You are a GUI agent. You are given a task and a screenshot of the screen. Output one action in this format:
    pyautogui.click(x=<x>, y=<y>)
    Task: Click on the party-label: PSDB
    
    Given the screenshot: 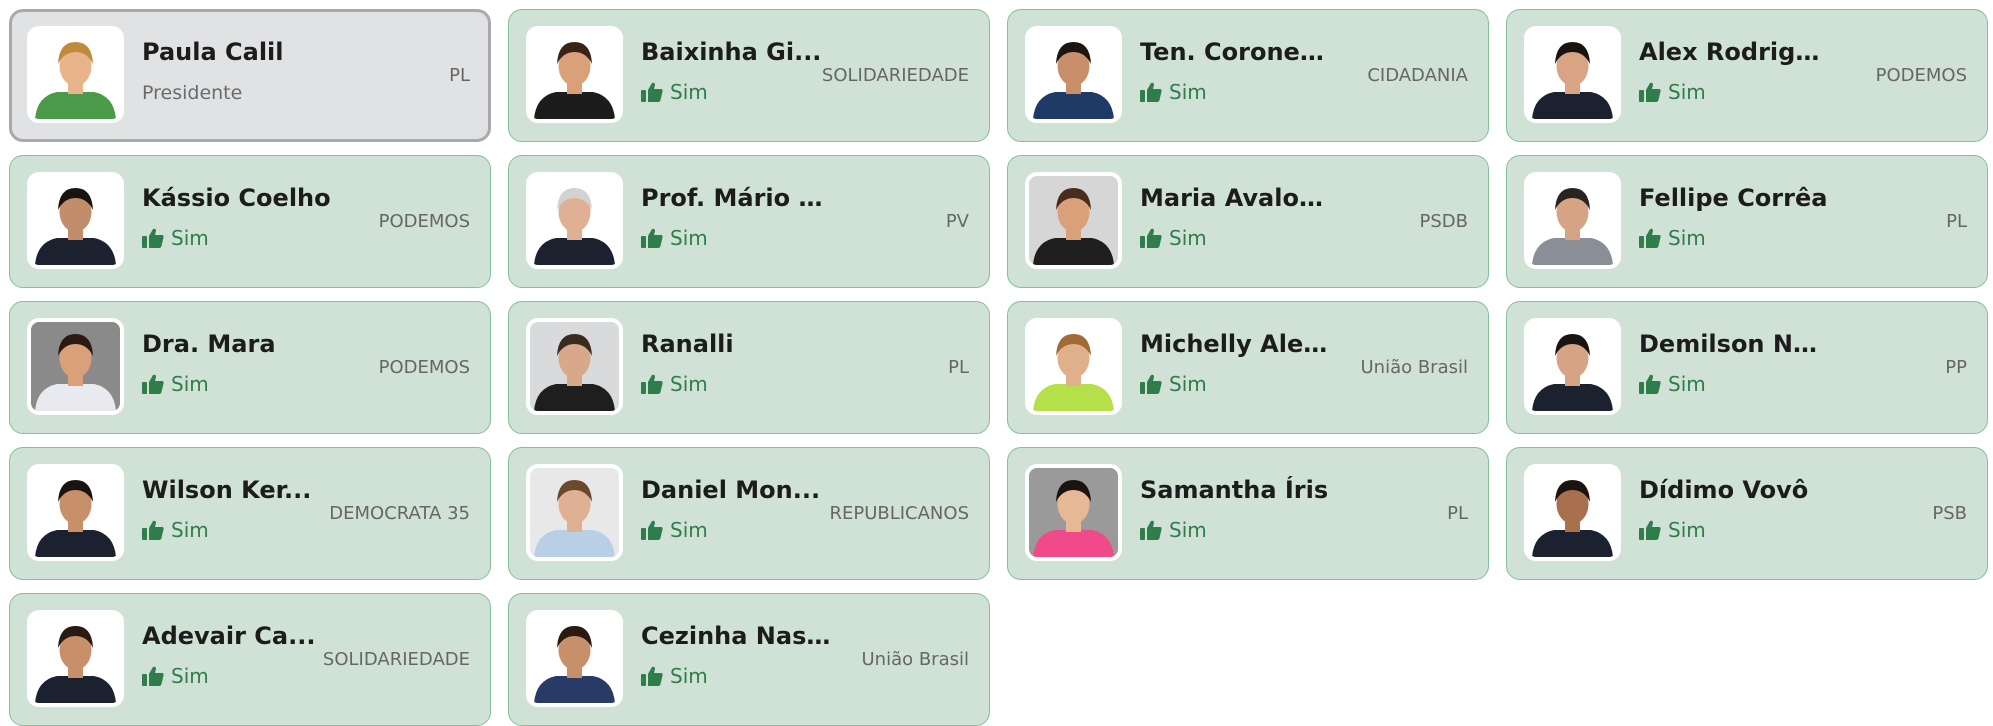 What is the action you would take?
    pyautogui.click(x=1444, y=221)
    